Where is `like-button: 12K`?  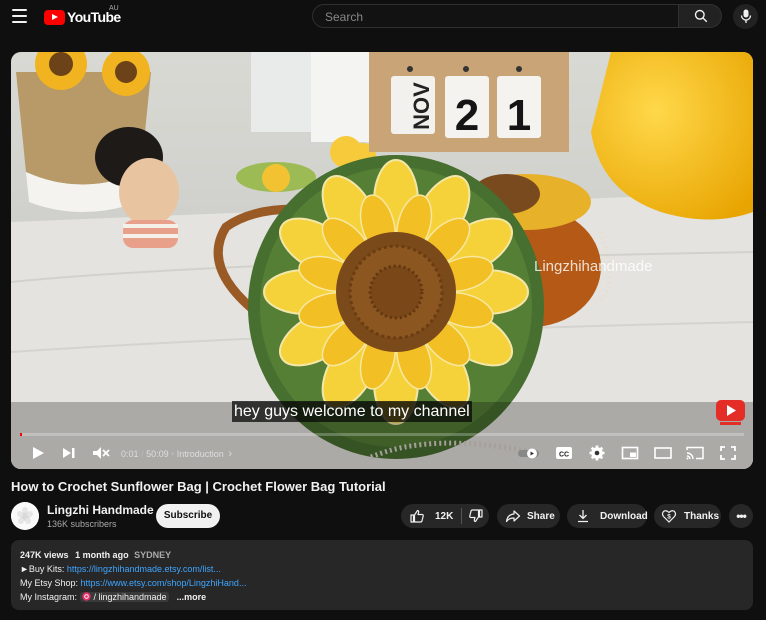 like-button: 12K is located at coordinates (431, 516).